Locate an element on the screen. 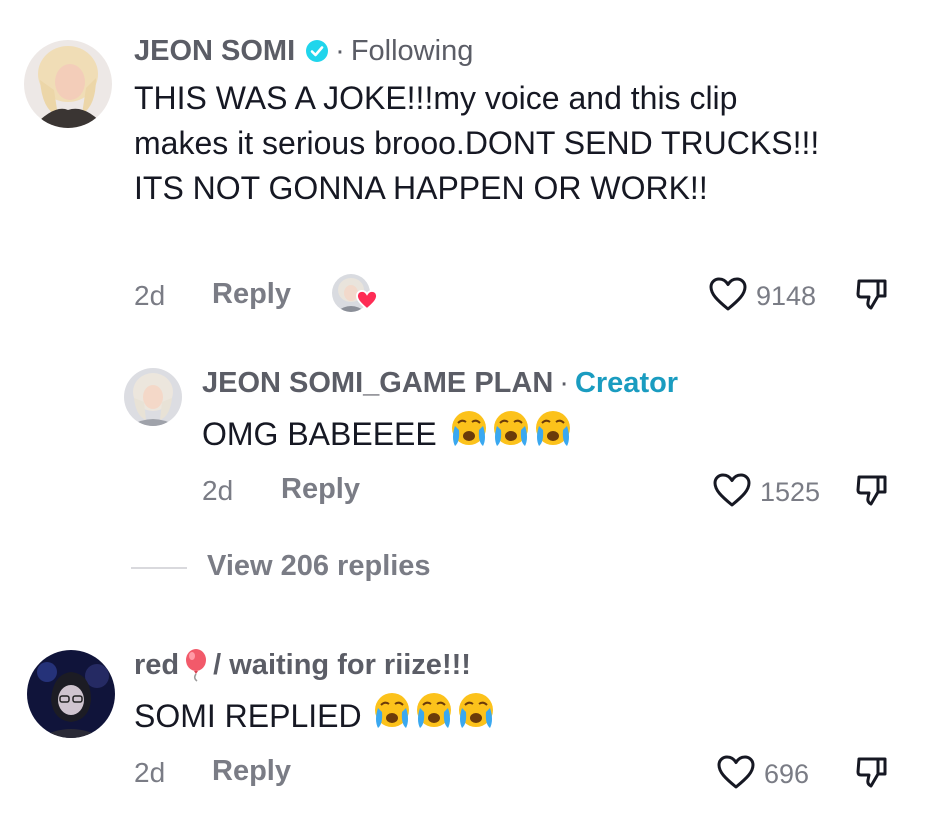  reply-like-button: 1525 is located at coordinates (766, 492).